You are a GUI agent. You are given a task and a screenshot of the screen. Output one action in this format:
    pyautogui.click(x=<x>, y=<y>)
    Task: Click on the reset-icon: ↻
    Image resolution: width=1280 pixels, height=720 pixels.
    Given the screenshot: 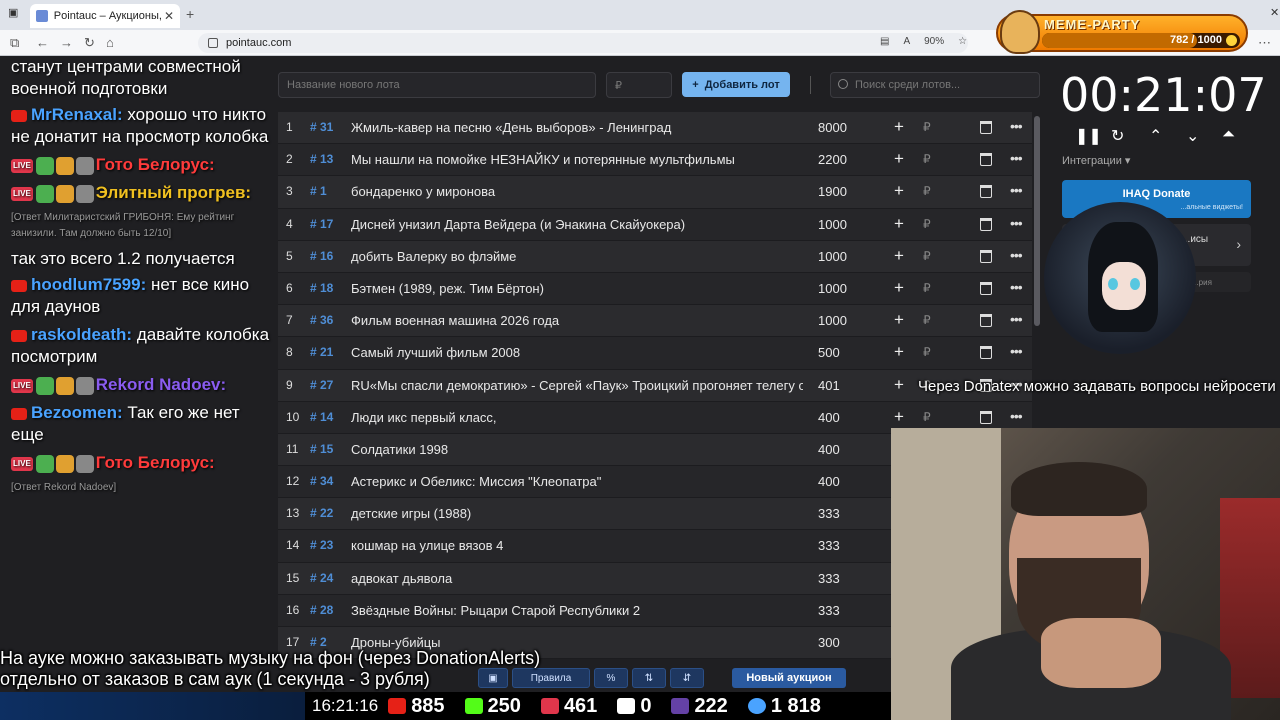 What is the action you would take?
    pyautogui.click(x=1117, y=136)
    